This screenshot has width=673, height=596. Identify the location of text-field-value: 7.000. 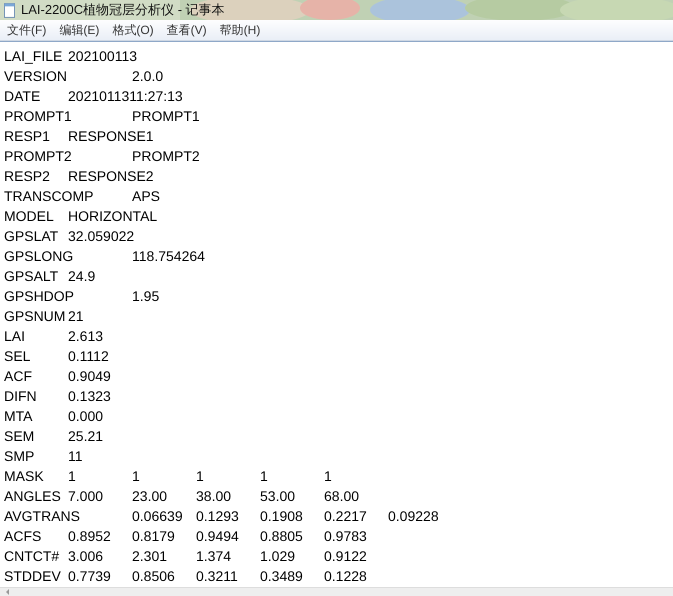
(86, 496).